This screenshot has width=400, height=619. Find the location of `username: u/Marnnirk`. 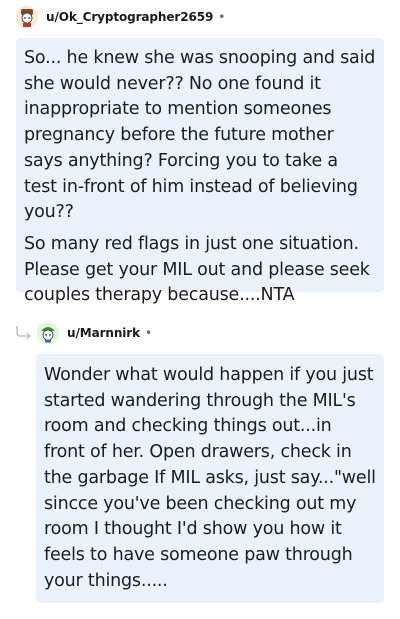

username: u/Marnnirk is located at coordinates (103, 333).